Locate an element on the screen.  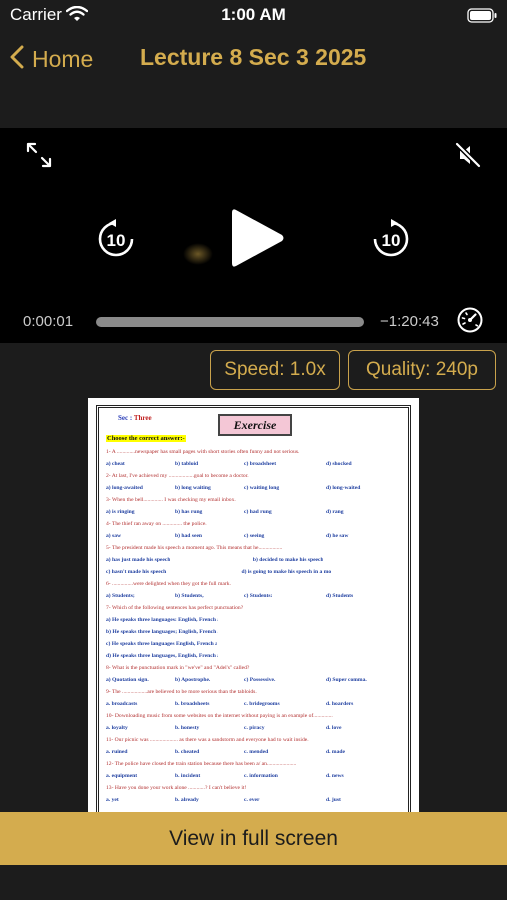
document-option: a. broadcasts is located at coordinates (122, 704).